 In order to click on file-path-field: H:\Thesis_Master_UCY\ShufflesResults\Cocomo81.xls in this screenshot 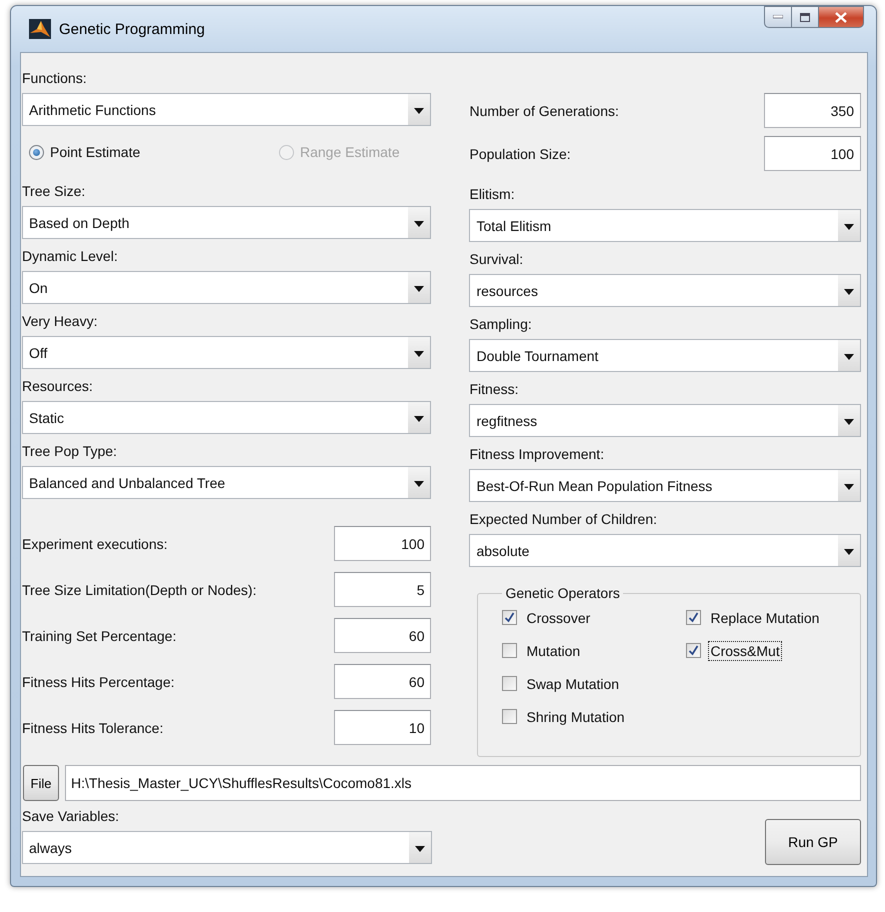, I will do `click(463, 783)`.